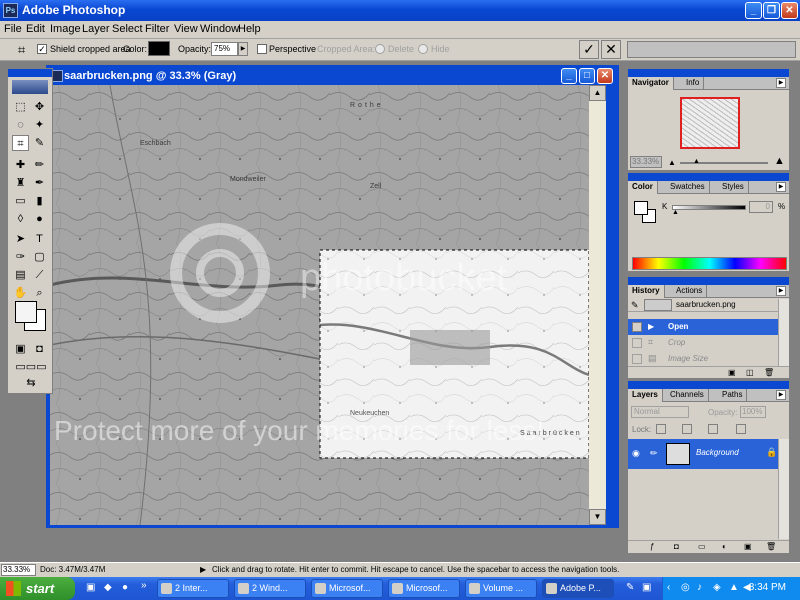 This screenshot has height=600, width=800. I want to click on start-button: start, so click(37, 588).